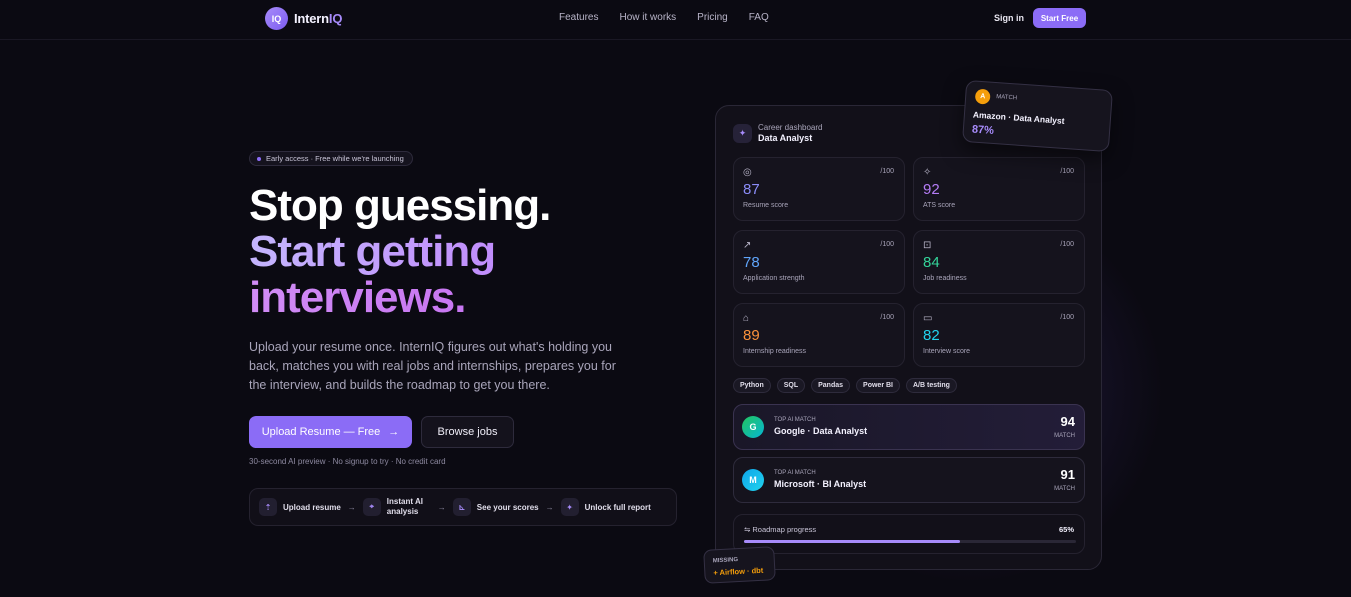 Image resolution: width=1351 pixels, height=597 pixels. Describe the element at coordinates (751, 335) in the screenshot. I see `score-value: 89` at that location.